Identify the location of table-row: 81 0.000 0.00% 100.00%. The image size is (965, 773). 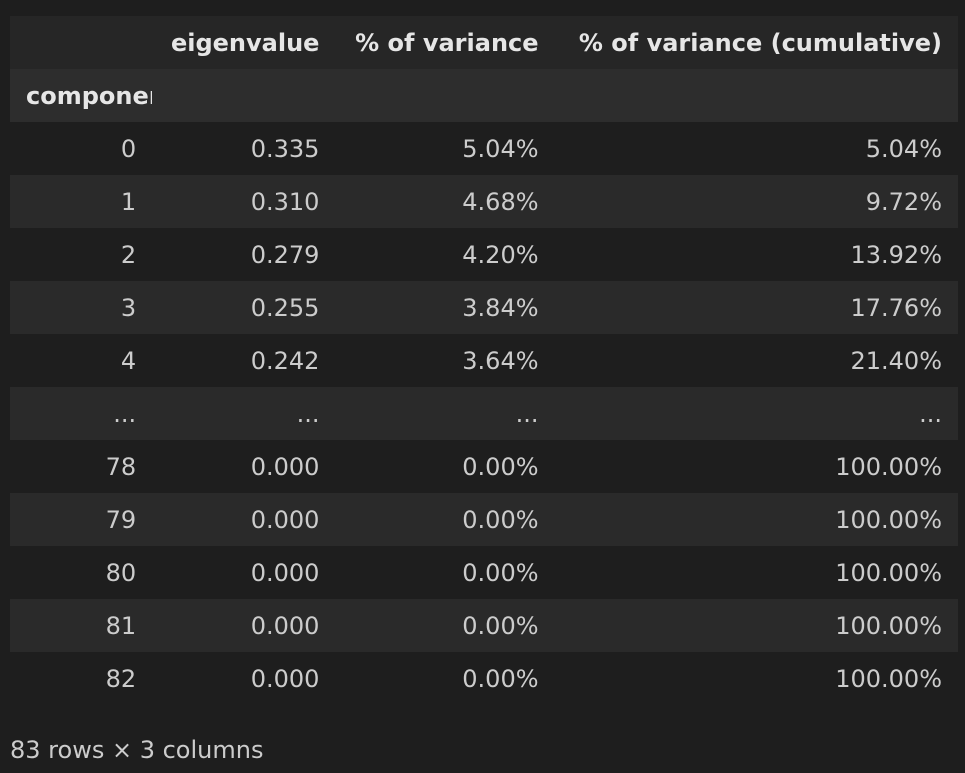
(484, 625).